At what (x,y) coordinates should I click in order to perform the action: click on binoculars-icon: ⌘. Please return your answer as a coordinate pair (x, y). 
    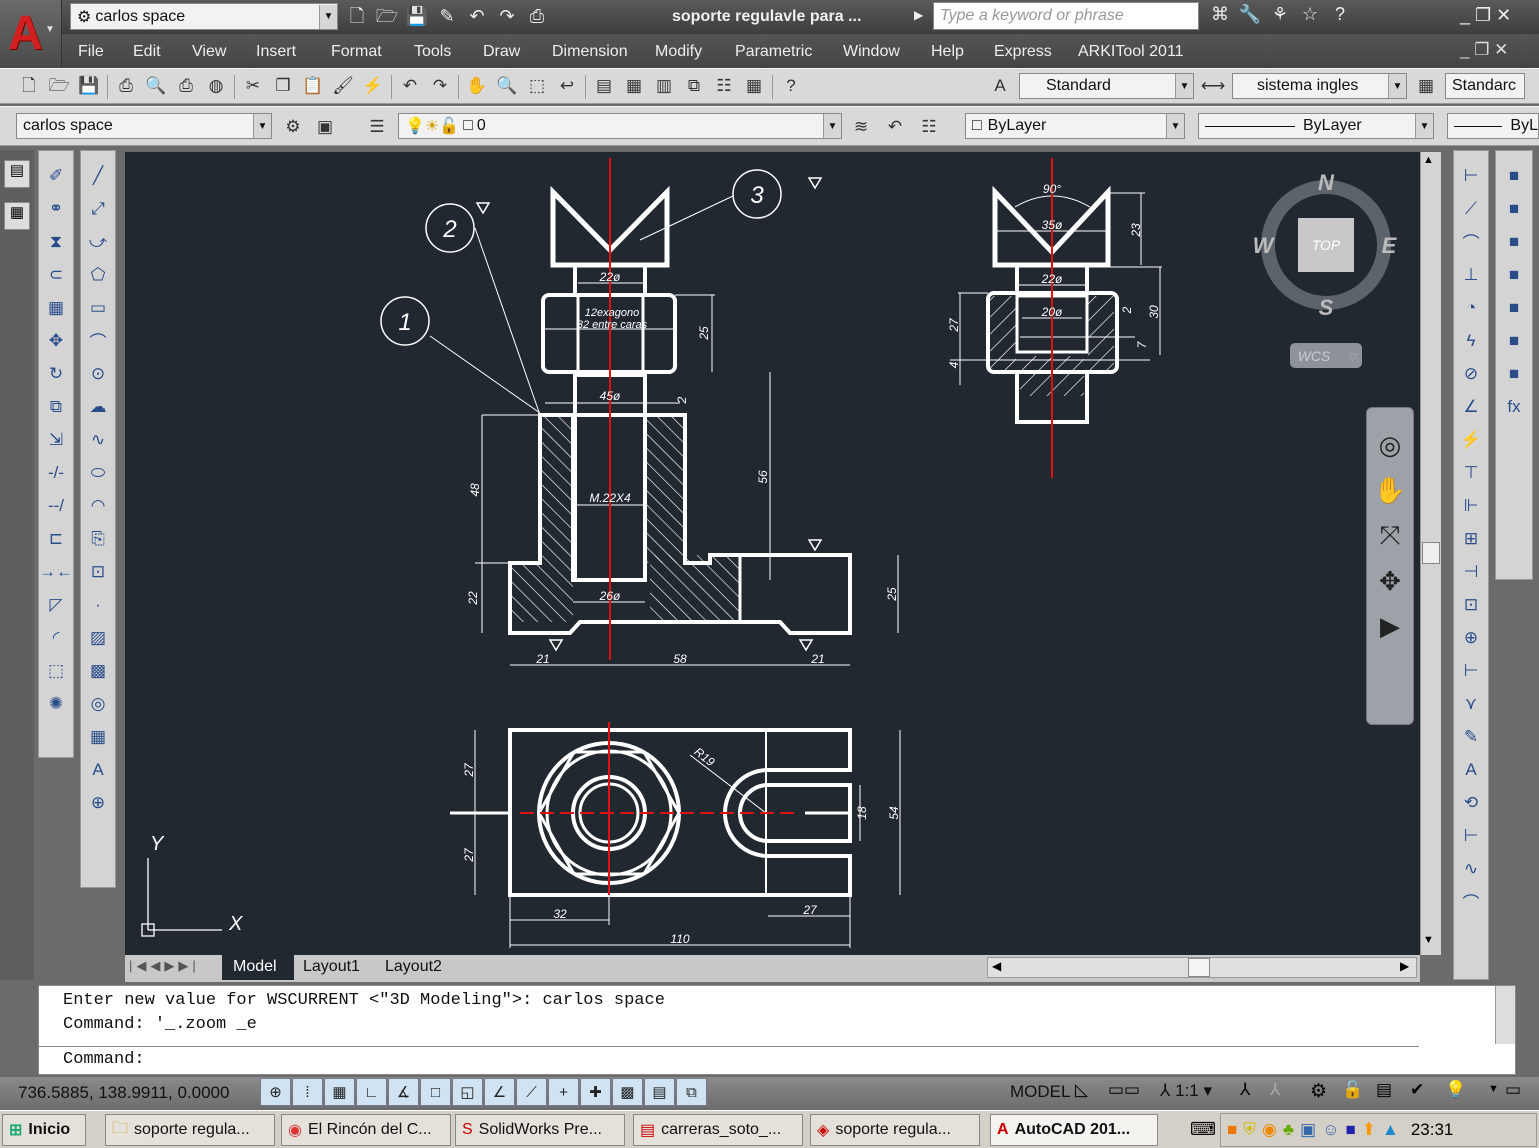
    Looking at the image, I should click on (1220, 14).